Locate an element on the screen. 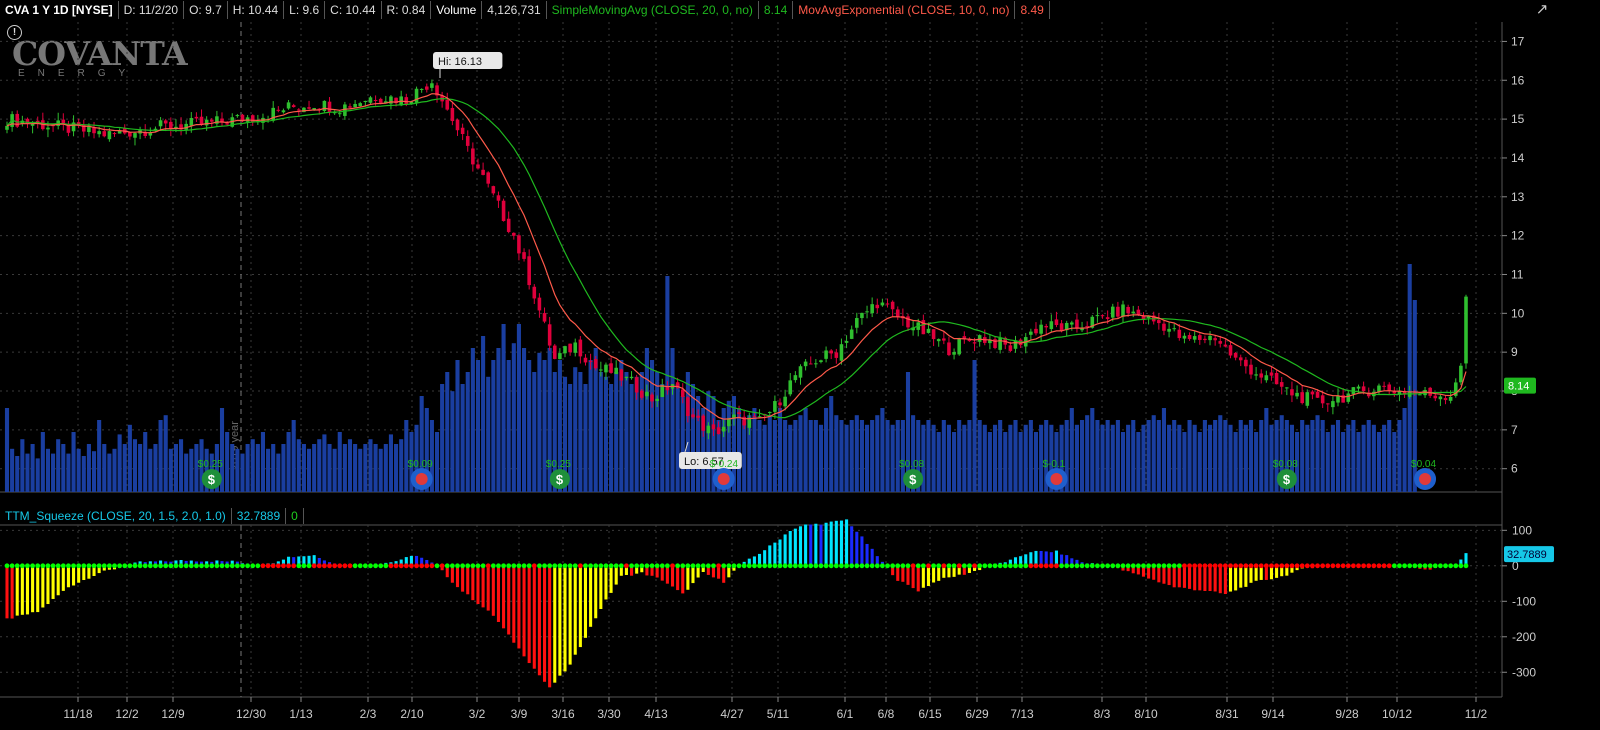 This screenshot has height=730, width=1600. x-tick-label: 11/18 is located at coordinates (77, 714).